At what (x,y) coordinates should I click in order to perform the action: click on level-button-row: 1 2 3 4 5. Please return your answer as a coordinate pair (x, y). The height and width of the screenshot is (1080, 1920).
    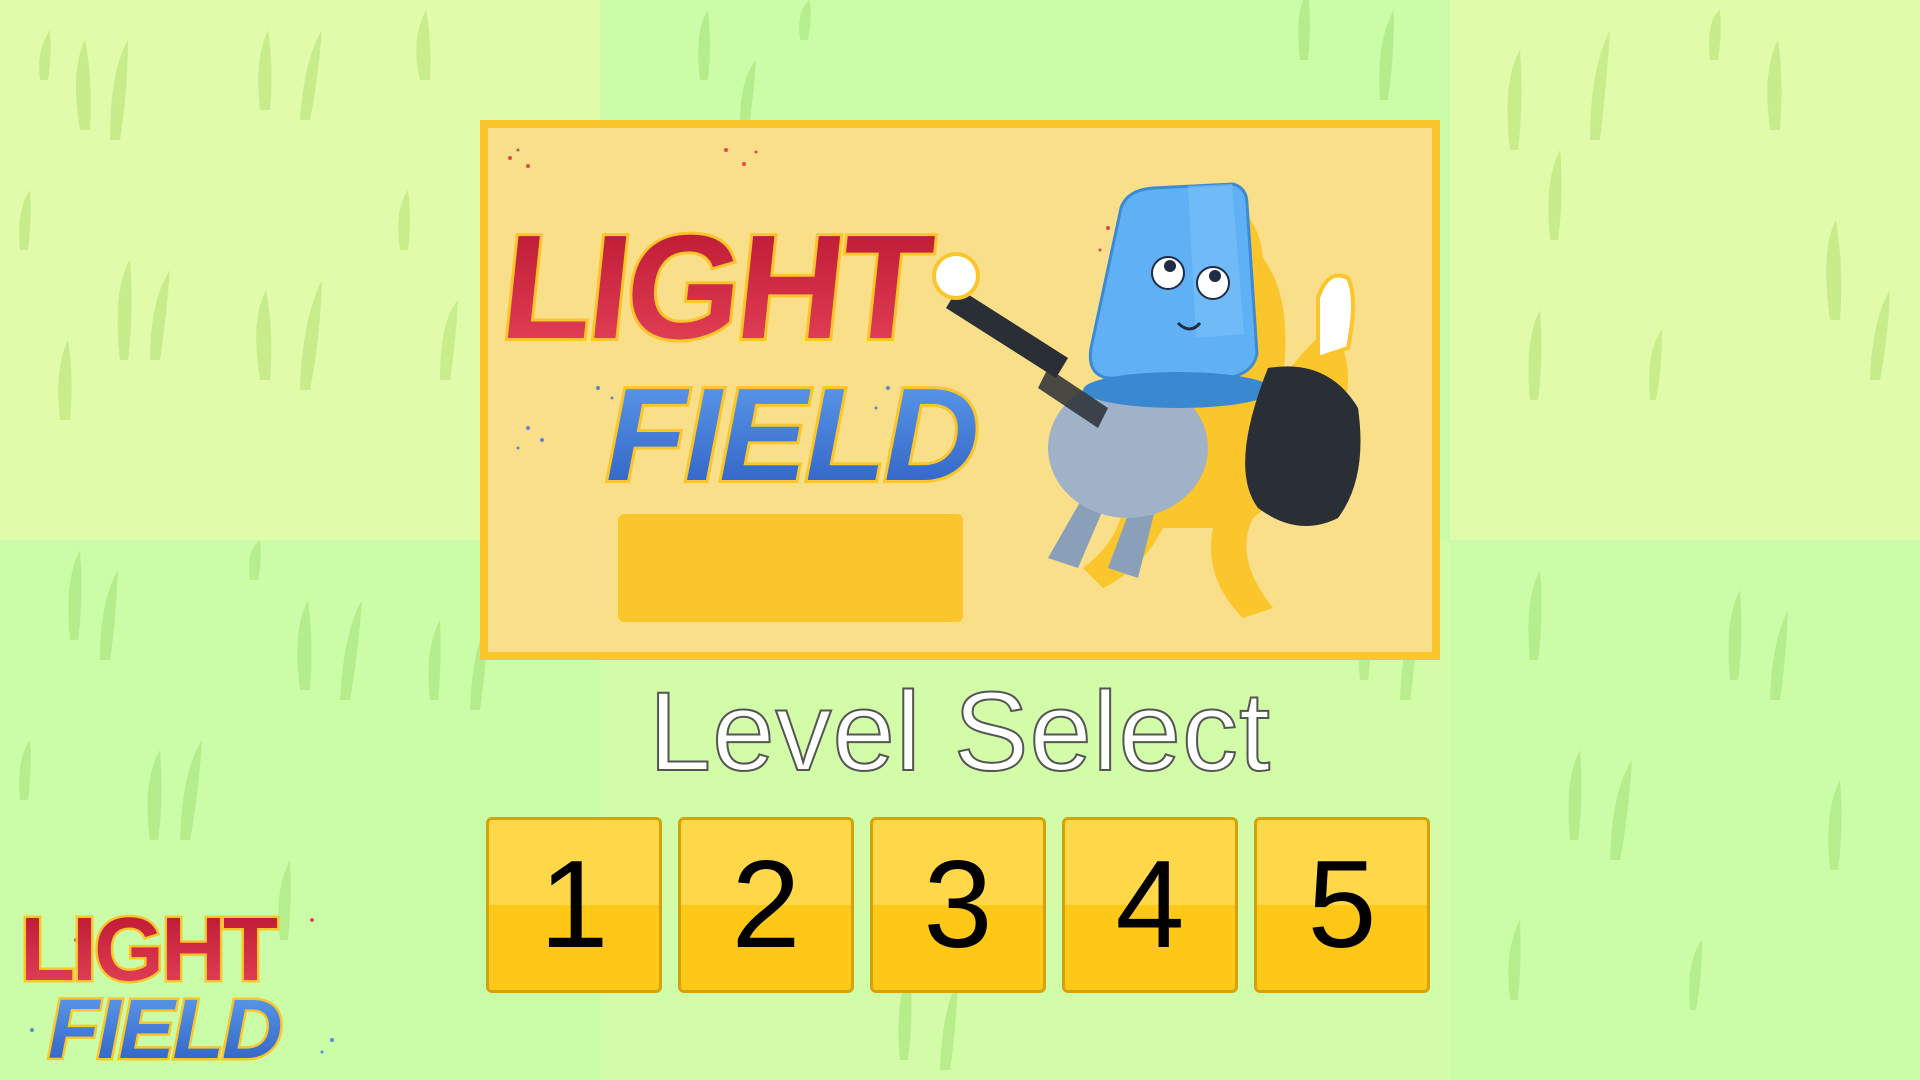
    Looking at the image, I should click on (960, 906).